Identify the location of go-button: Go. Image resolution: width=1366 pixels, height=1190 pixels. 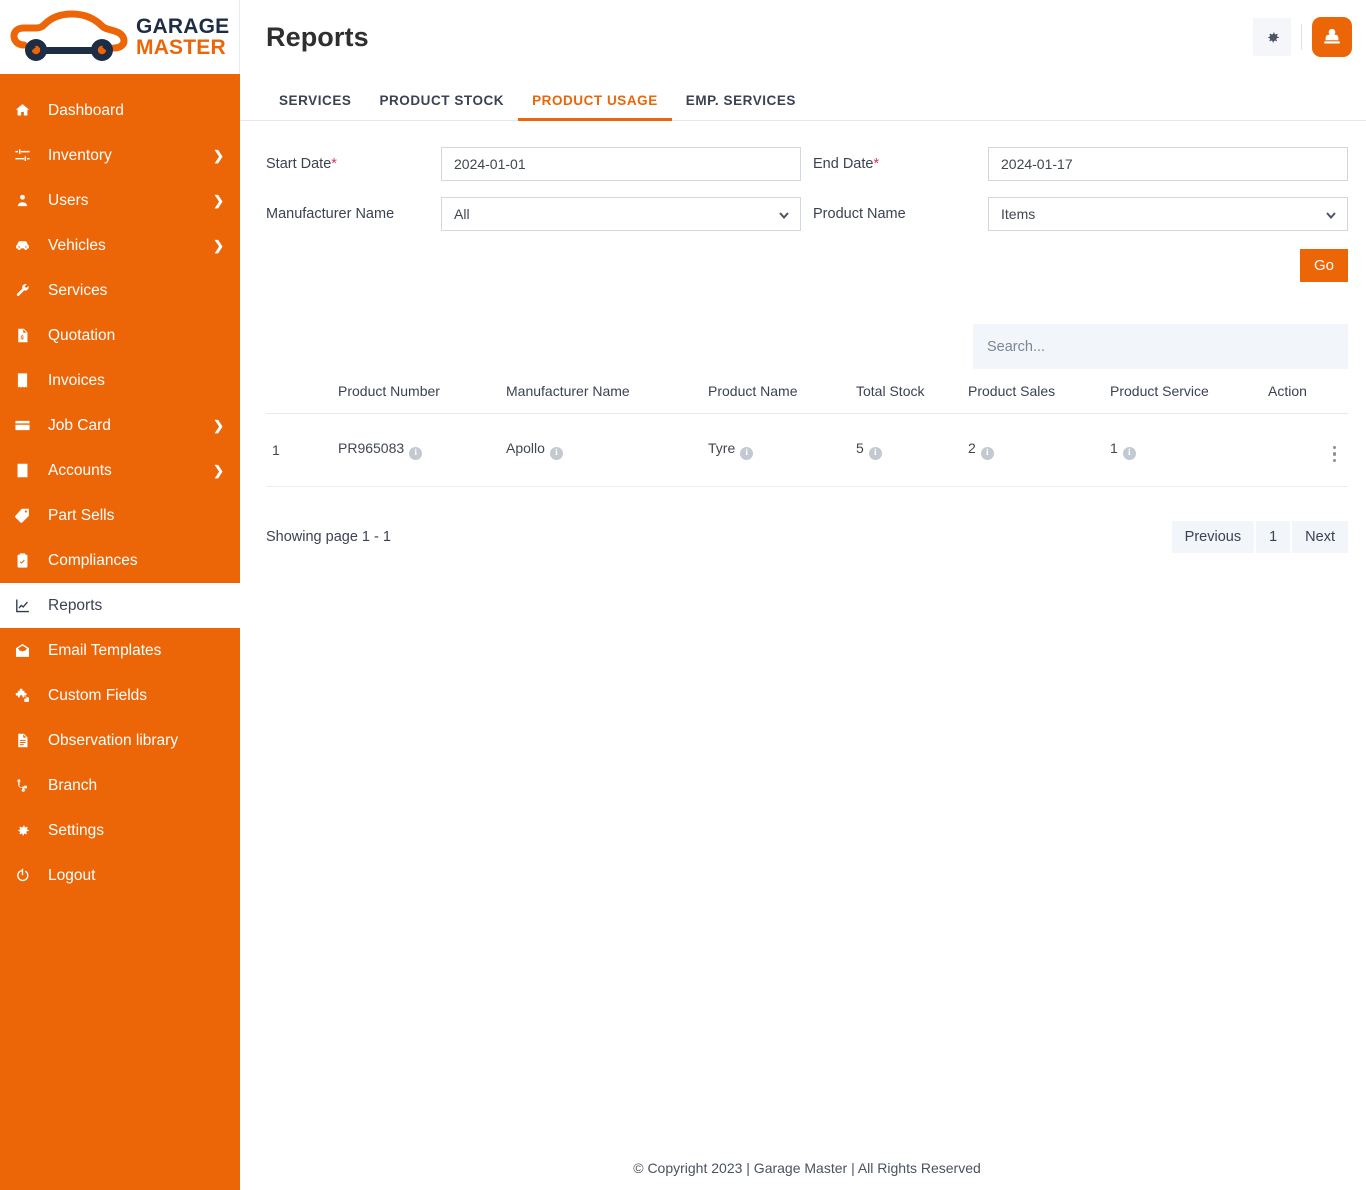
(1324, 265).